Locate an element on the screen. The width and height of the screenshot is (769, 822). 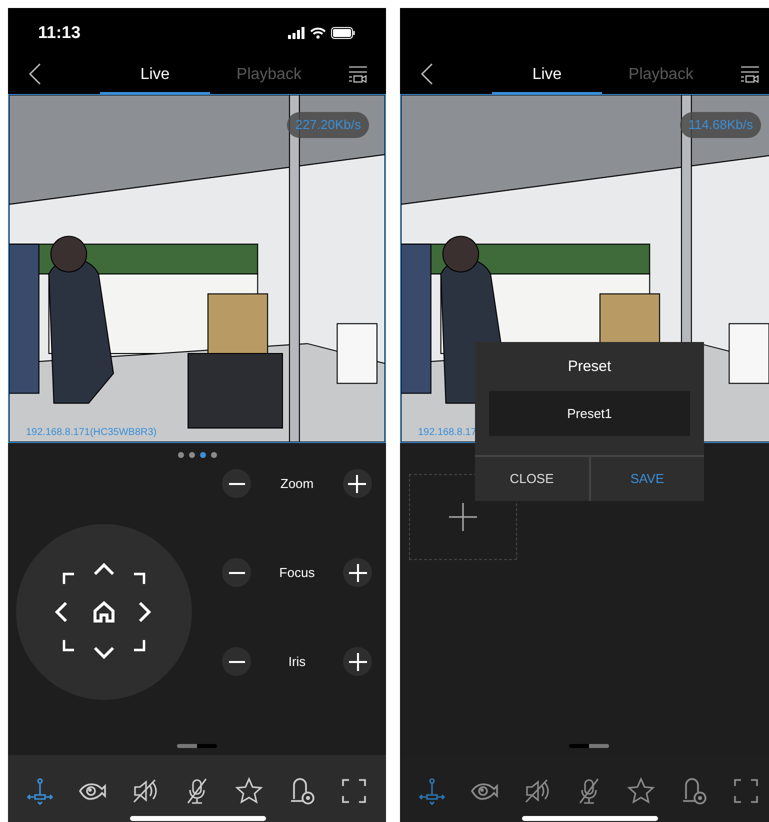
dialog-button: CLOSE is located at coordinates (531, 478).